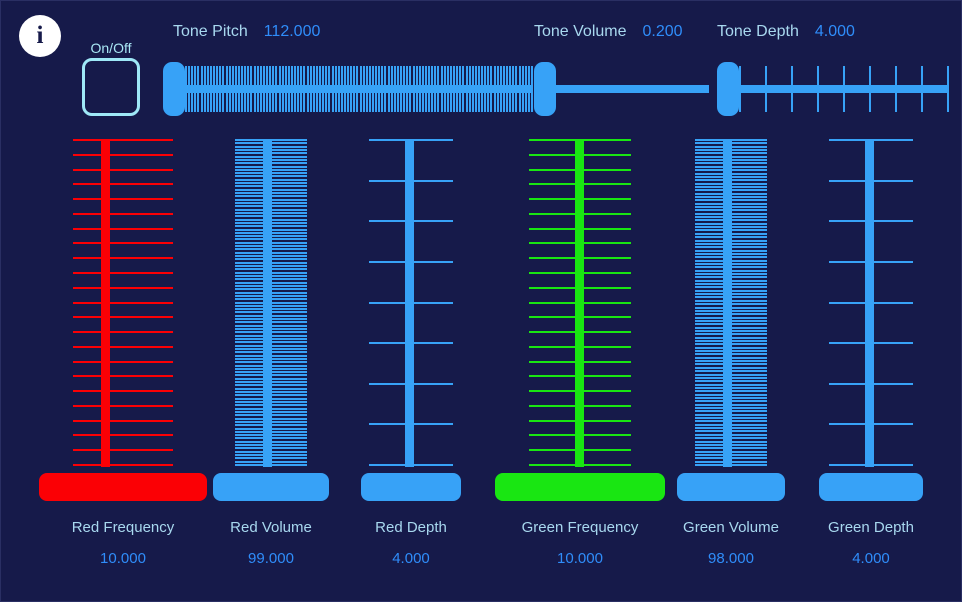  What do you see at coordinates (845, 89) in the screenshot?
I see `tone-depth-ticks` at bounding box center [845, 89].